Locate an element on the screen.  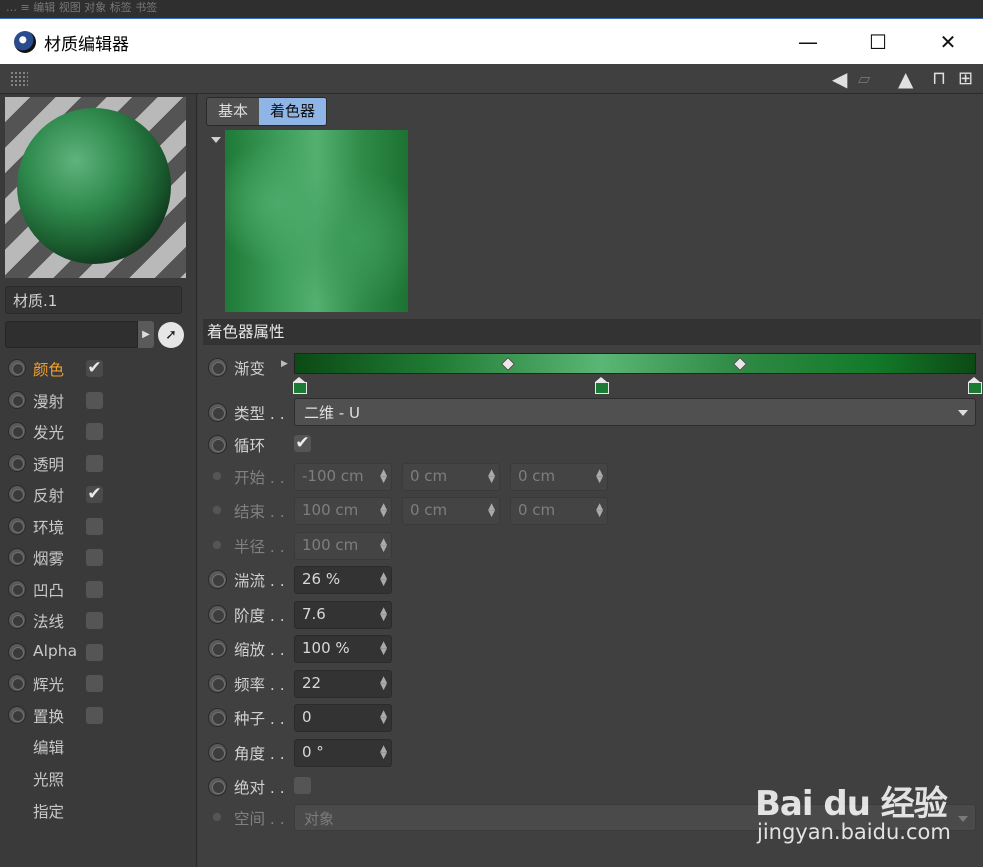
cursor-up-icon: ▲ is located at coordinates (905, 79).